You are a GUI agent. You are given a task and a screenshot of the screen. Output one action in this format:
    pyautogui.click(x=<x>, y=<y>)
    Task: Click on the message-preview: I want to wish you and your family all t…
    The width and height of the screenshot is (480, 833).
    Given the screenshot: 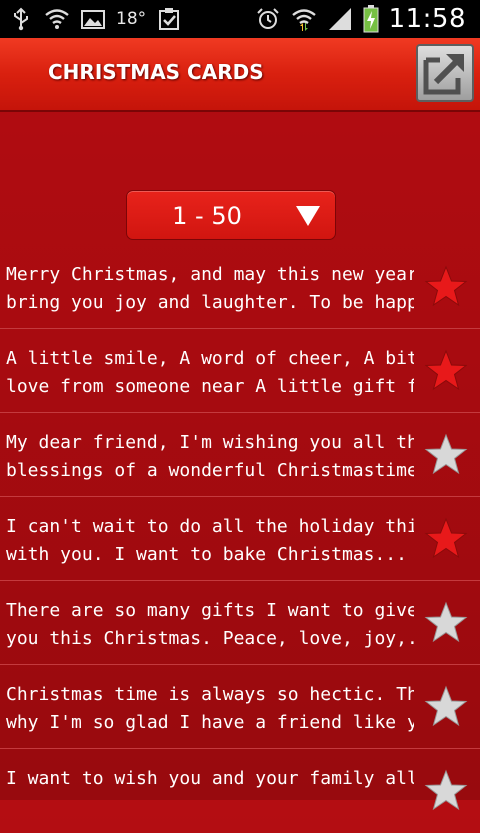 What is the action you would take?
    pyautogui.click(x=210, y=779)
    